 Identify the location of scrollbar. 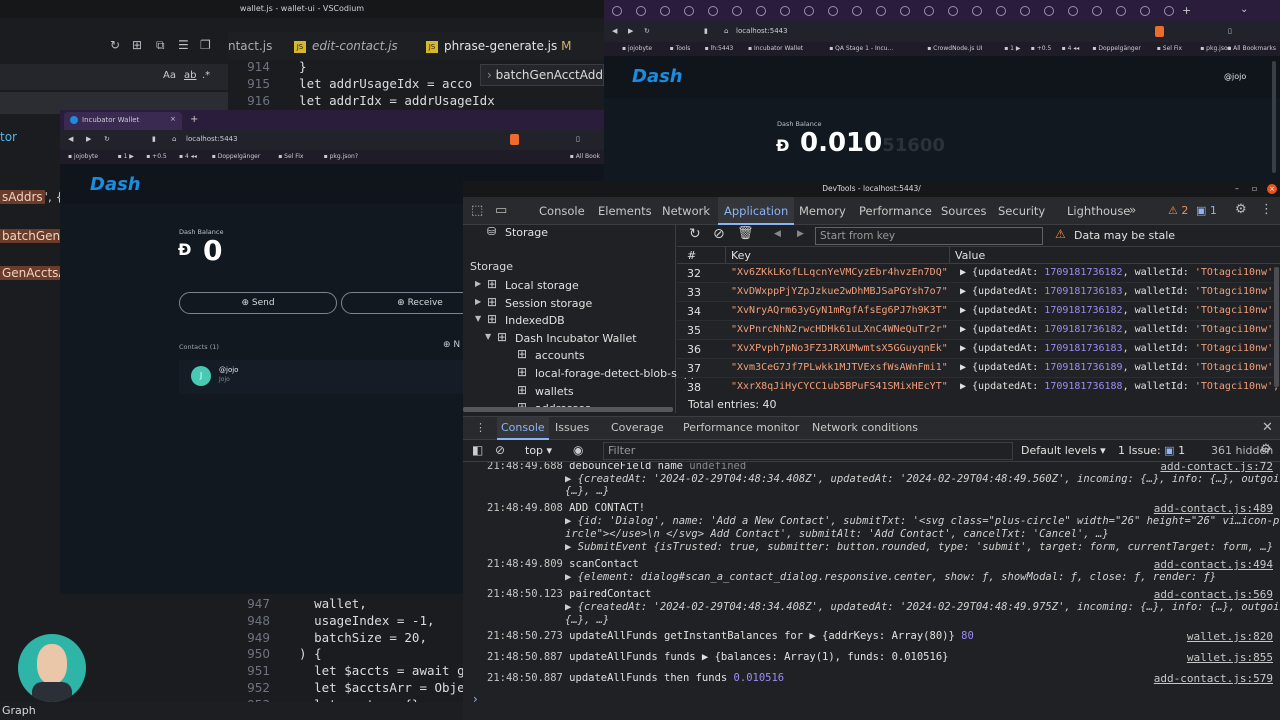
(1274, 117).